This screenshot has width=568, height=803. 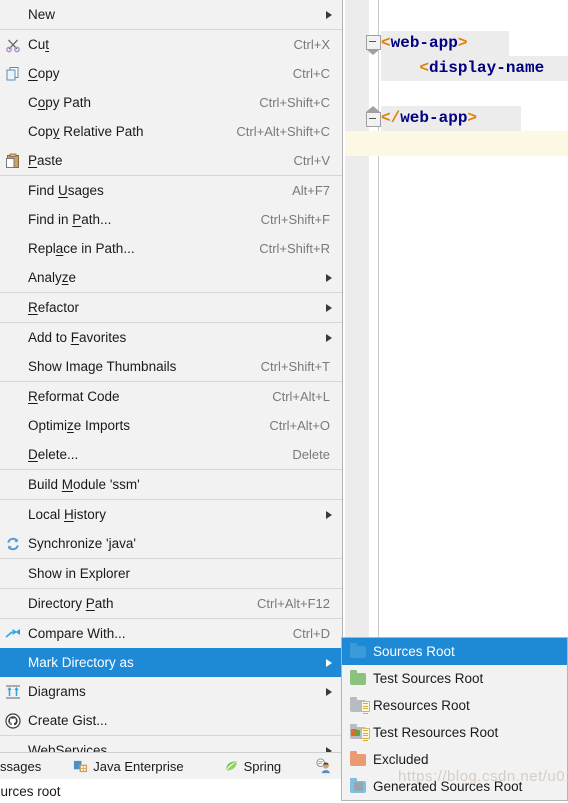 What do you see at coordinates (358, 759) in the screenshot?
I see `folder-orange-icon` at bounding box center [358, 759].